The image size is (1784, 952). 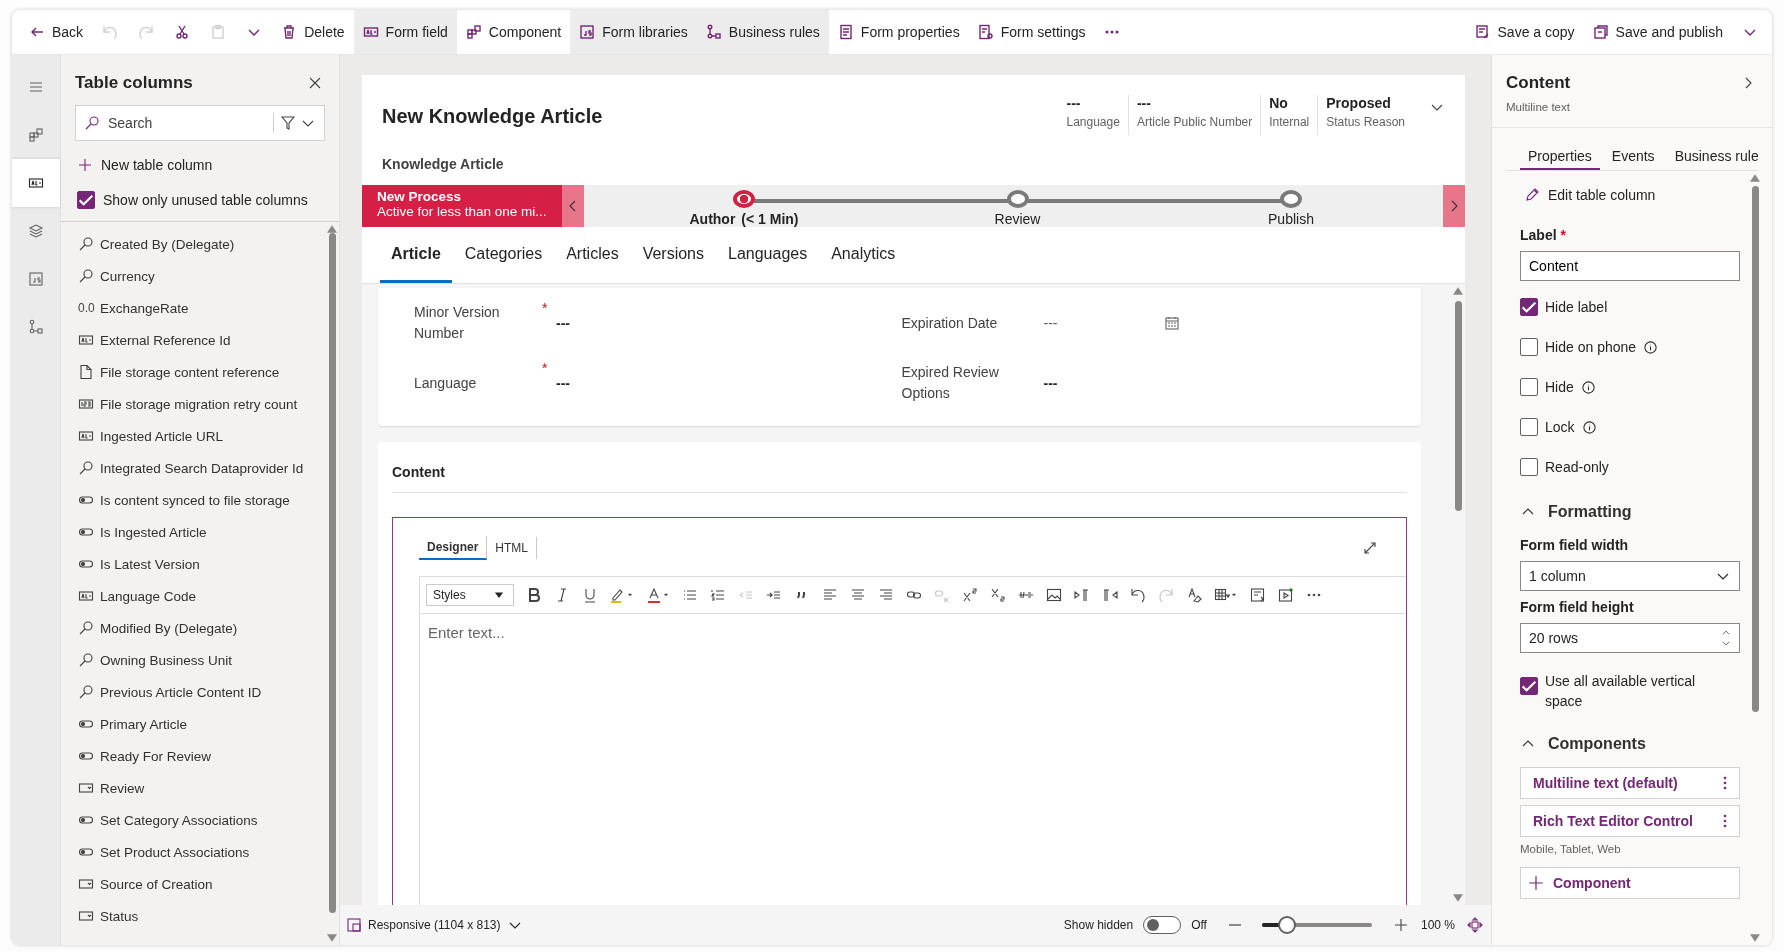 What do you see at coordinates (186, 123) in the screenshot?
I see `search-input: Search` at bounding box center [186, 123].